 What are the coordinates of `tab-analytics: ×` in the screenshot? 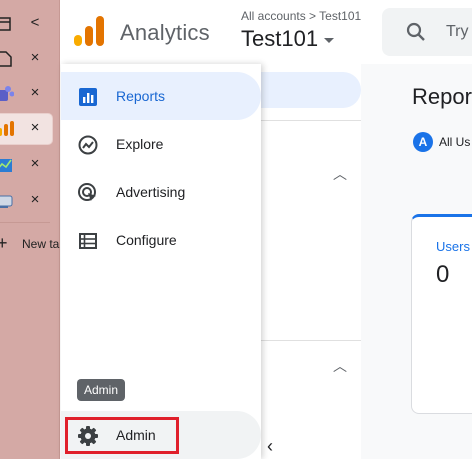 It's located at (26, 129).